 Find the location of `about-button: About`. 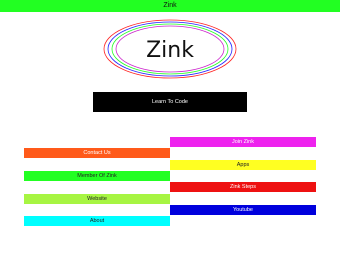

about-button: About is located at coordinates (97, 221).